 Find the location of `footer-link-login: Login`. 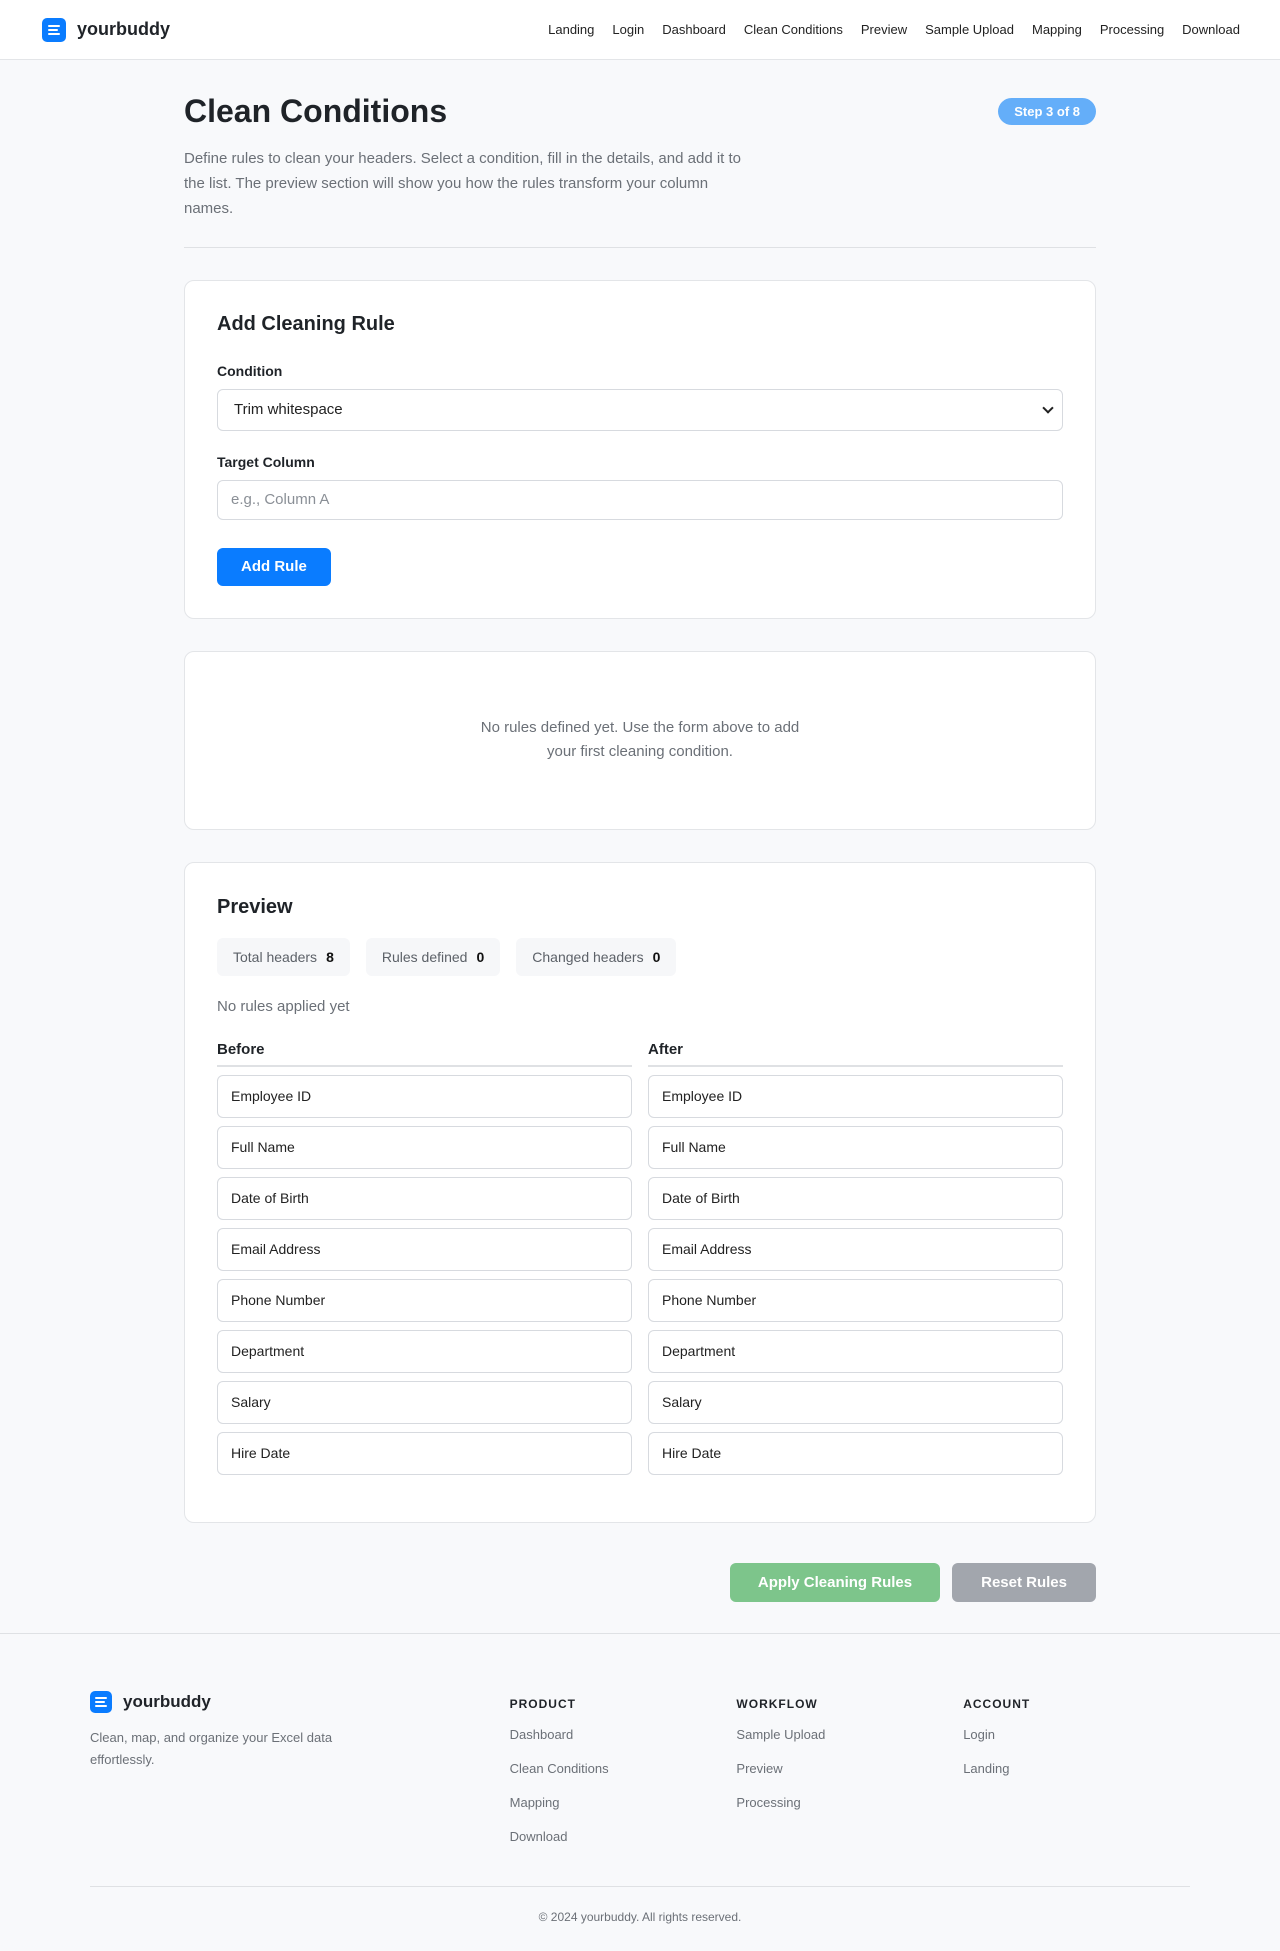

footer-link-login: Login is located at coordinates (1076, 1734).